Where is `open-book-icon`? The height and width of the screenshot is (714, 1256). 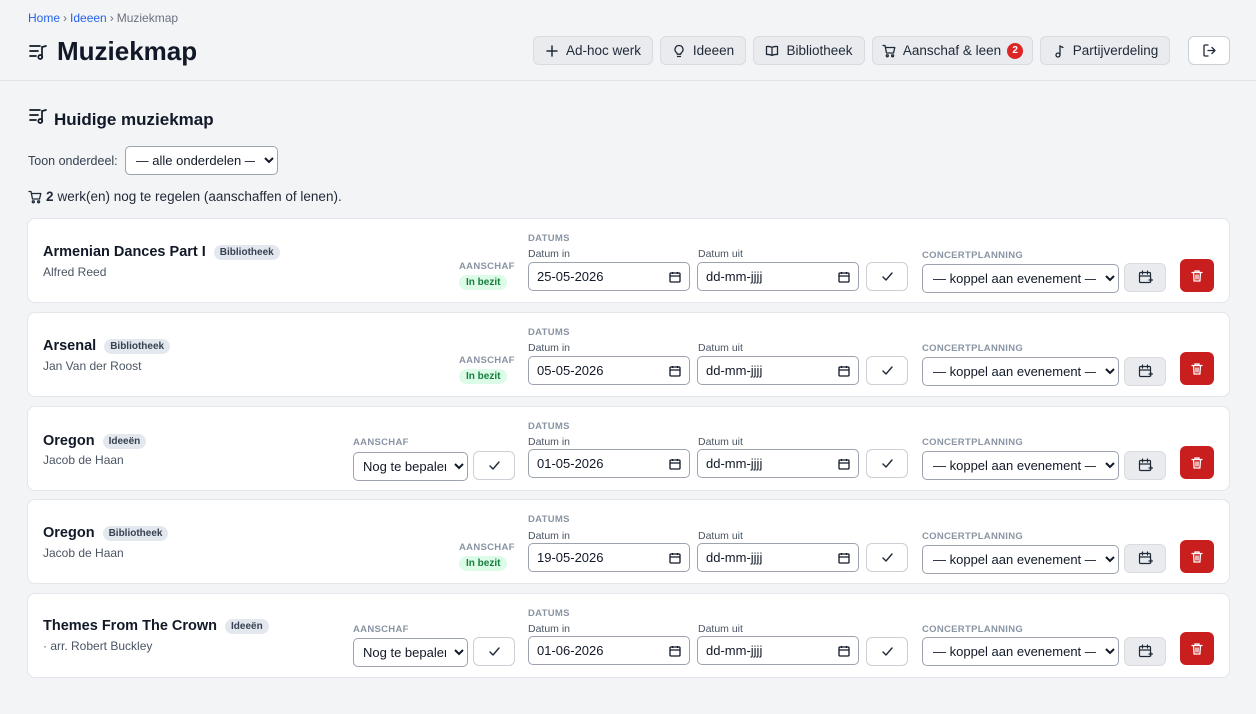 open-book-icon is located at coordinates (772, 50).